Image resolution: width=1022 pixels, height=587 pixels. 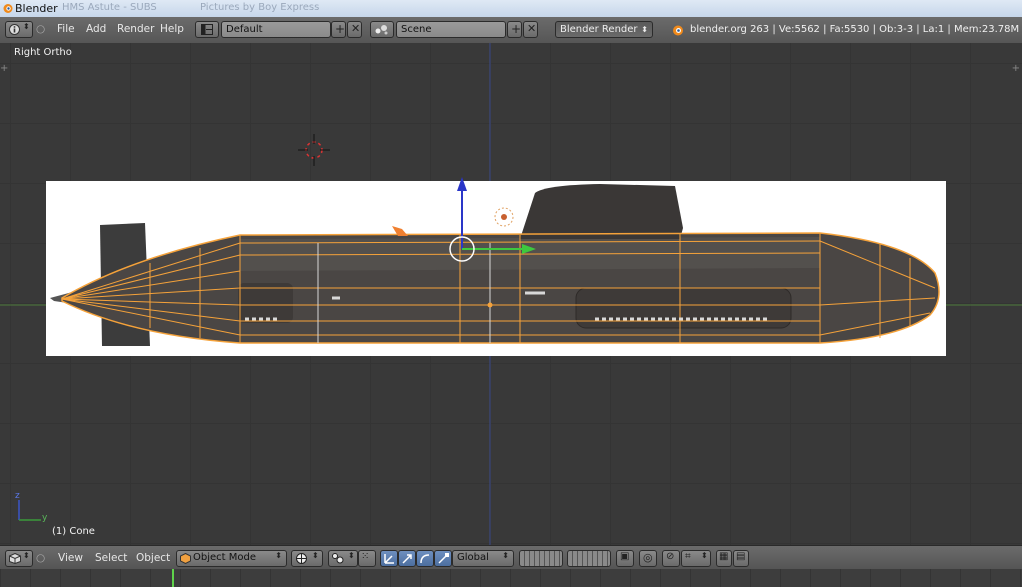 I want to click on rotate-arc-icon, so click(x=425, y=559).